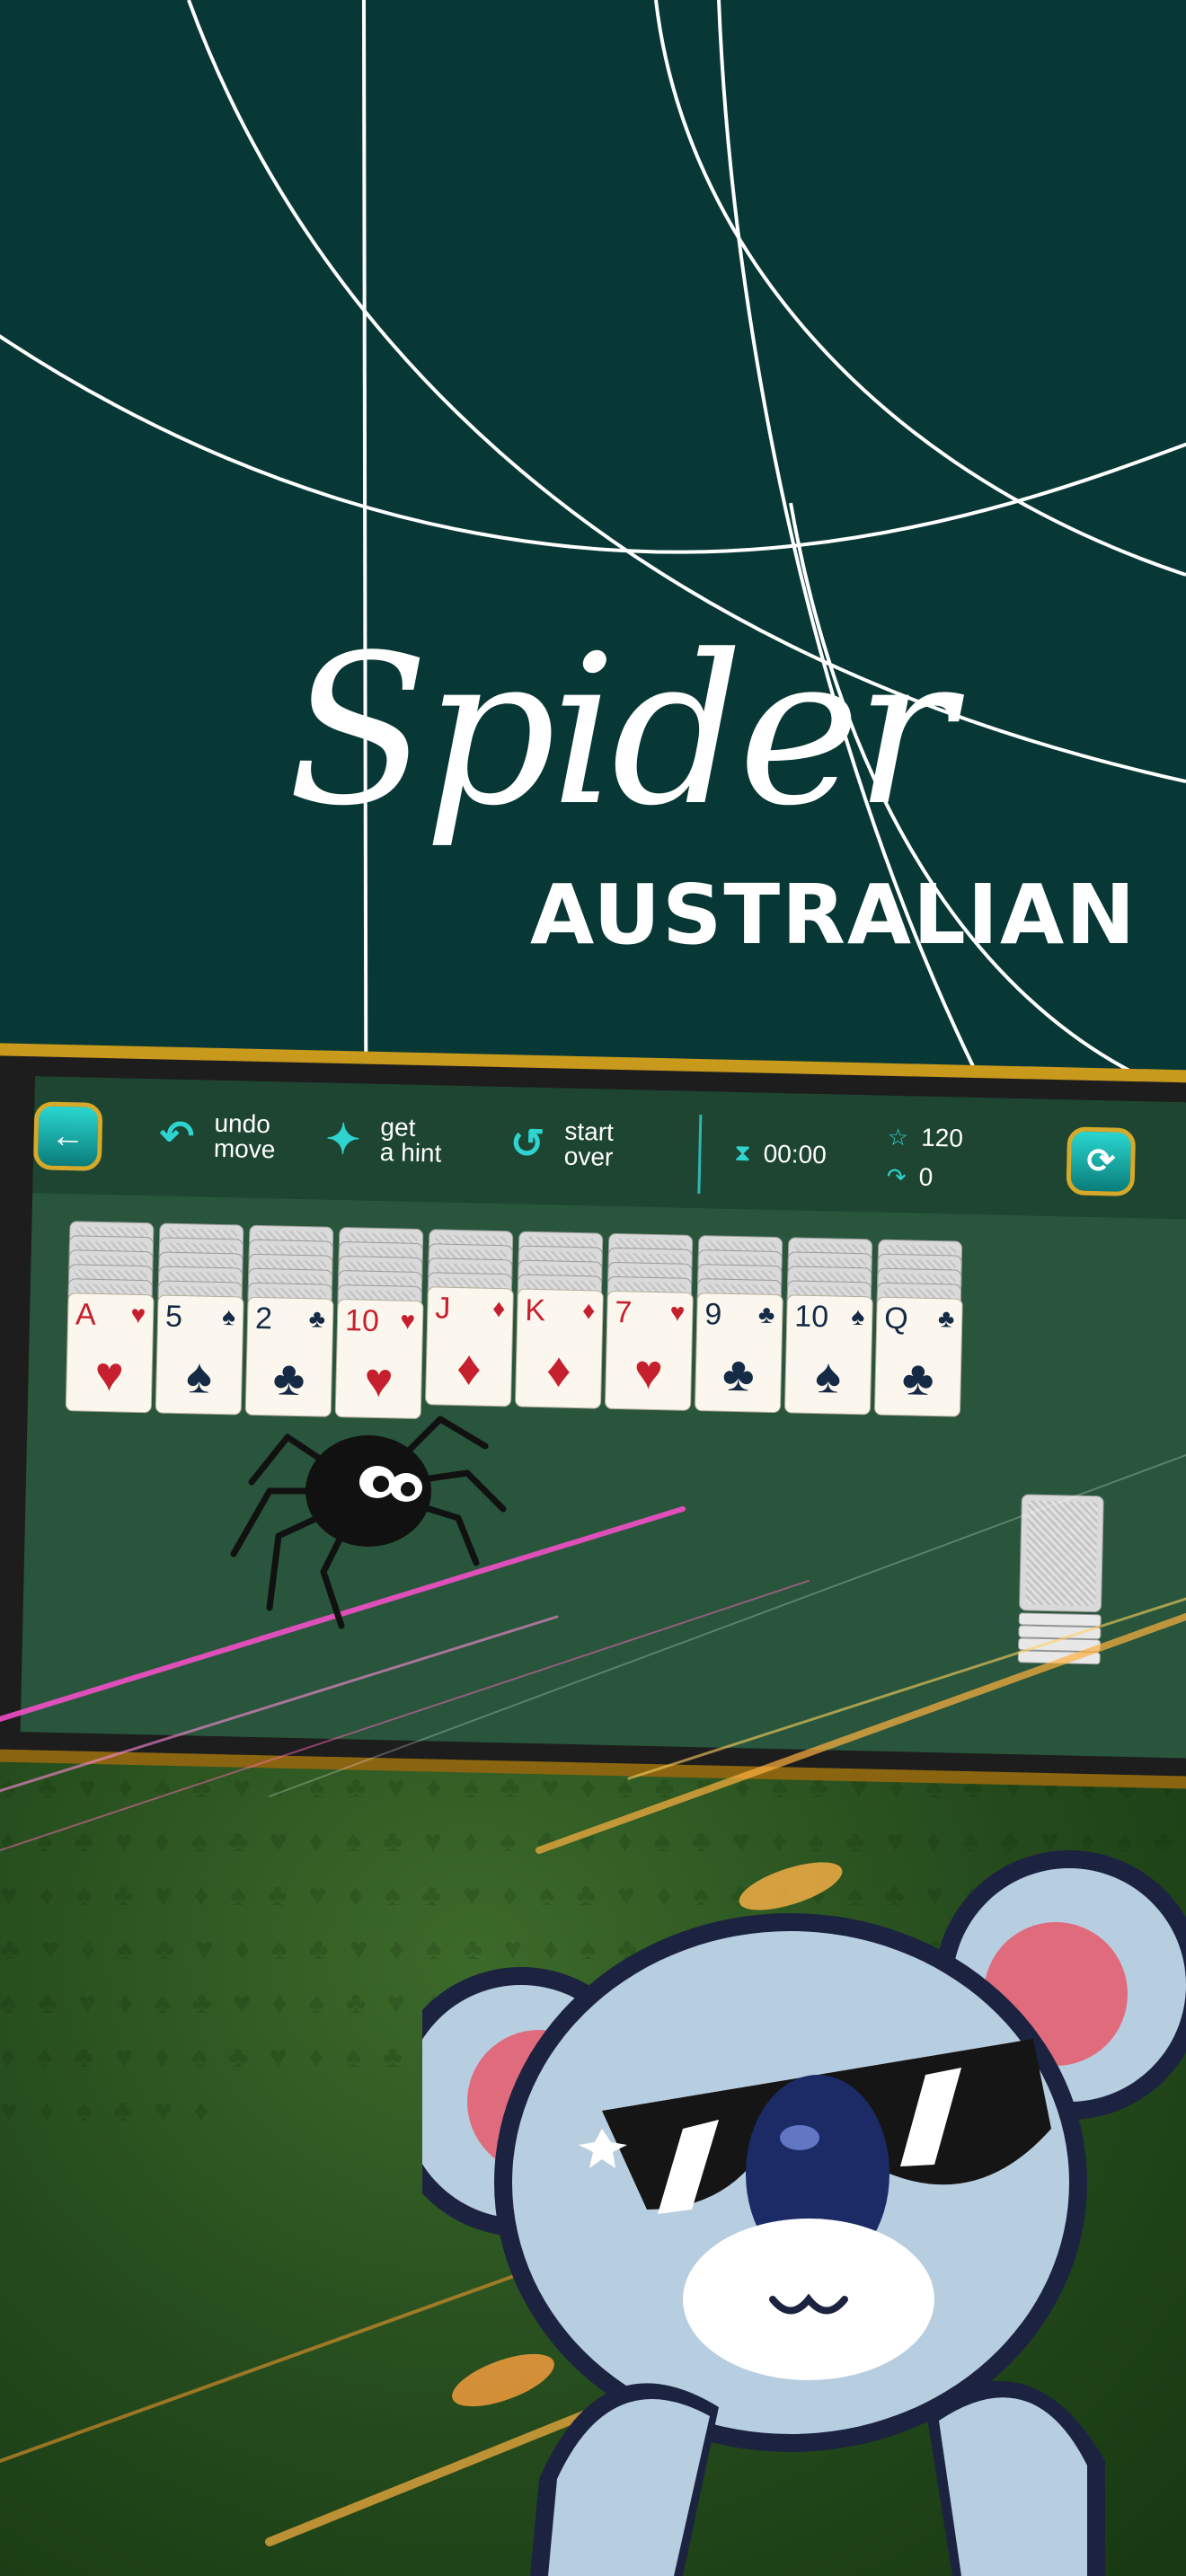  What do you see at coordinates (263, 1319) in the screenshot?
I see `card-rank: 2` at bounding box center [263, 1319].